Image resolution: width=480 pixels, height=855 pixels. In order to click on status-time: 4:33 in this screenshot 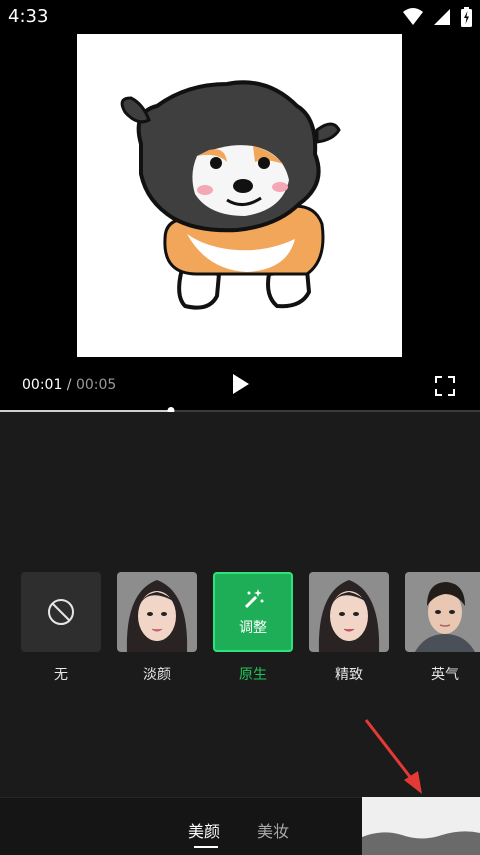, I will do `click(28, 16)`.